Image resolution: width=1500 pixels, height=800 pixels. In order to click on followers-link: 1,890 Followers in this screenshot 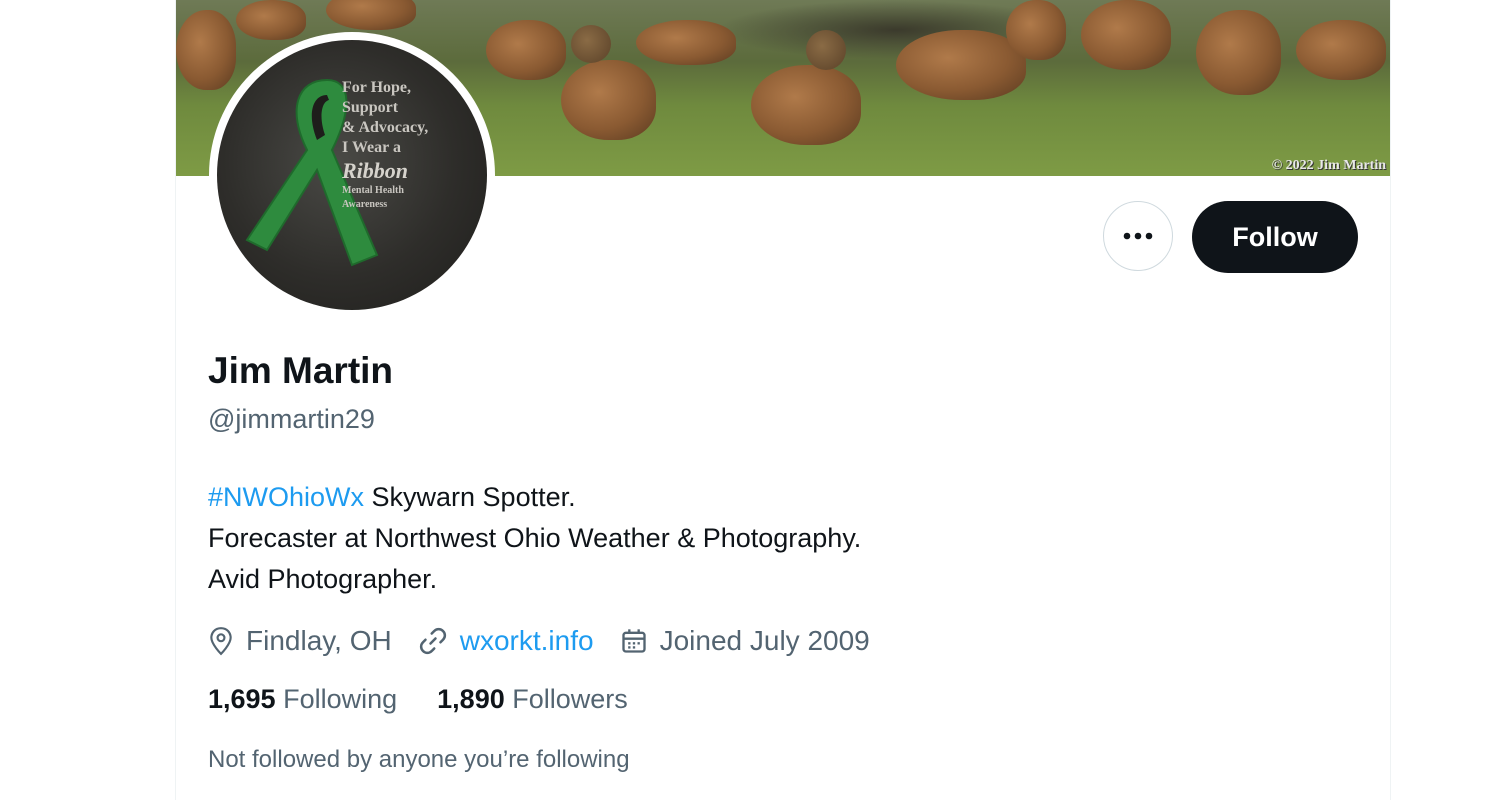, I will do `click(532, 699)`.